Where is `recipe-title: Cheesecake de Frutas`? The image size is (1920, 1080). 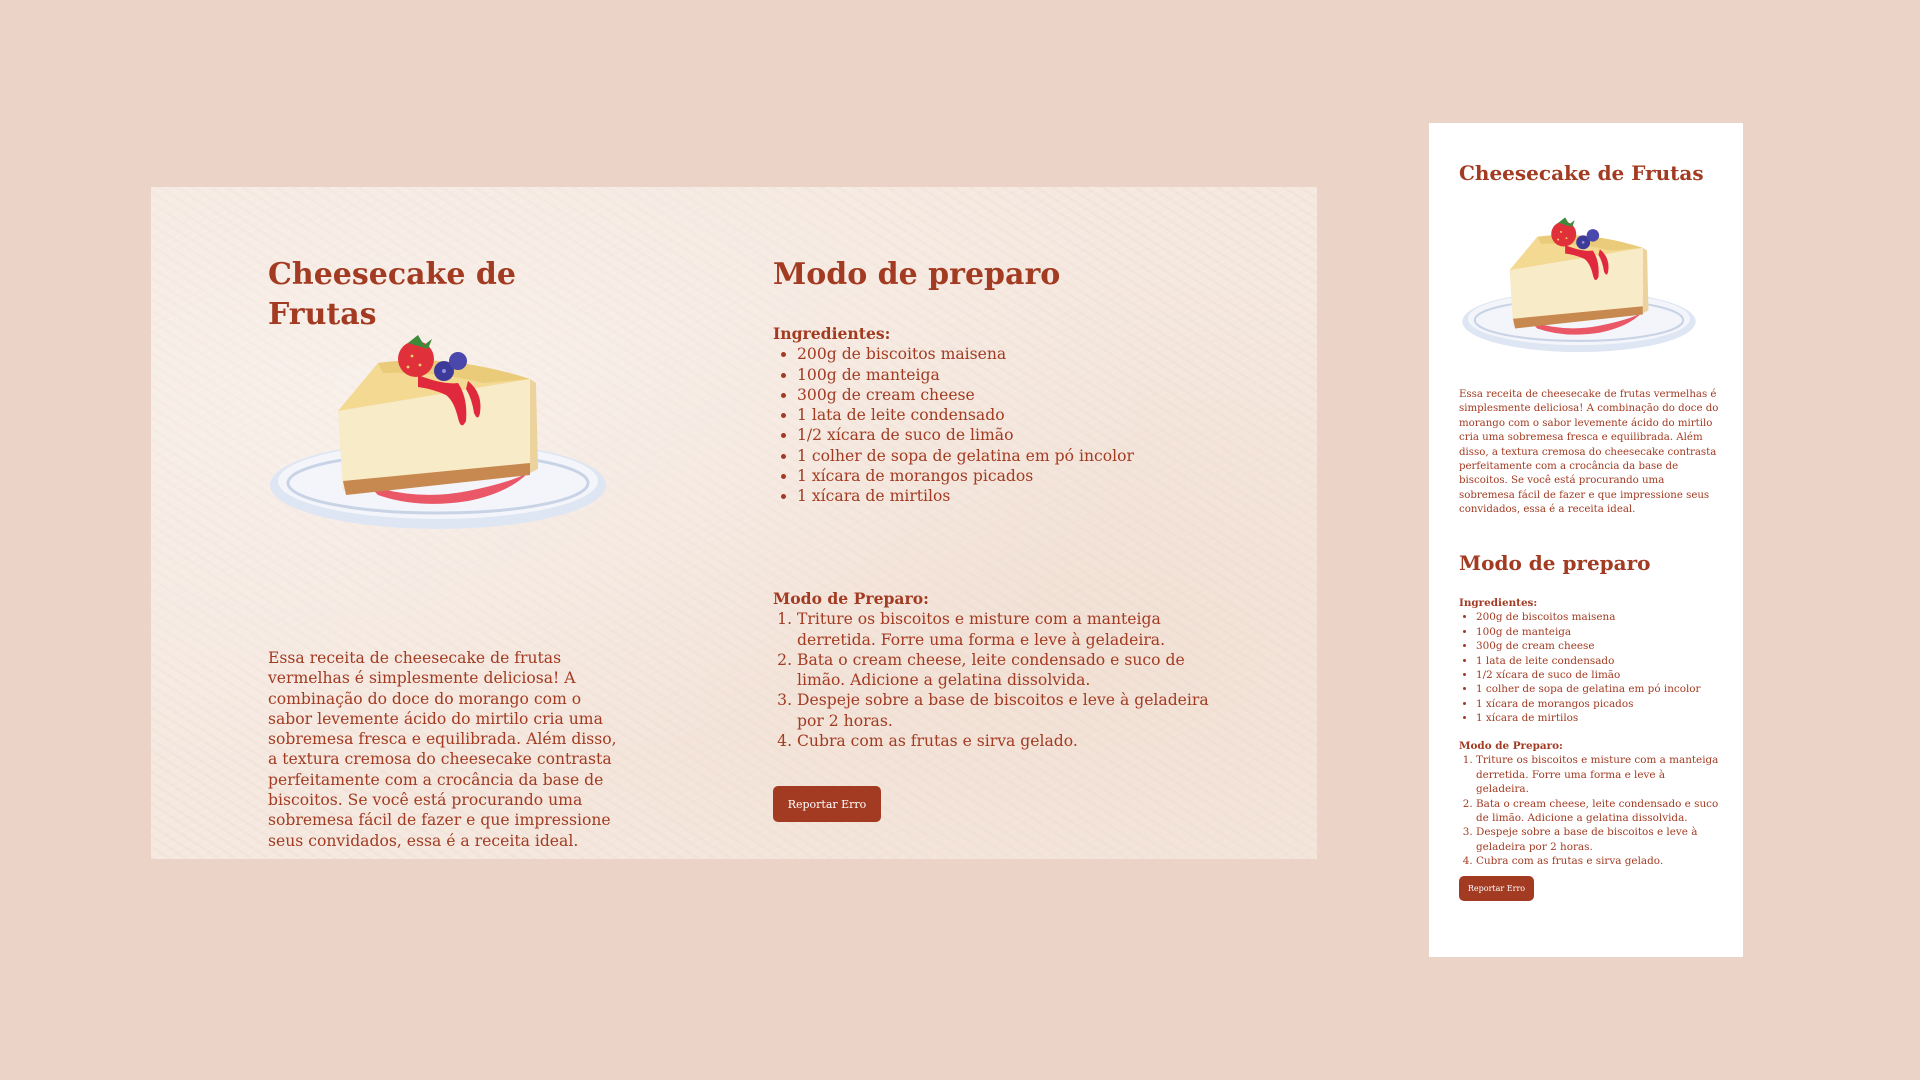 recipe-title: Cheesecake de Frutas is located at coordinates (1581, 173).